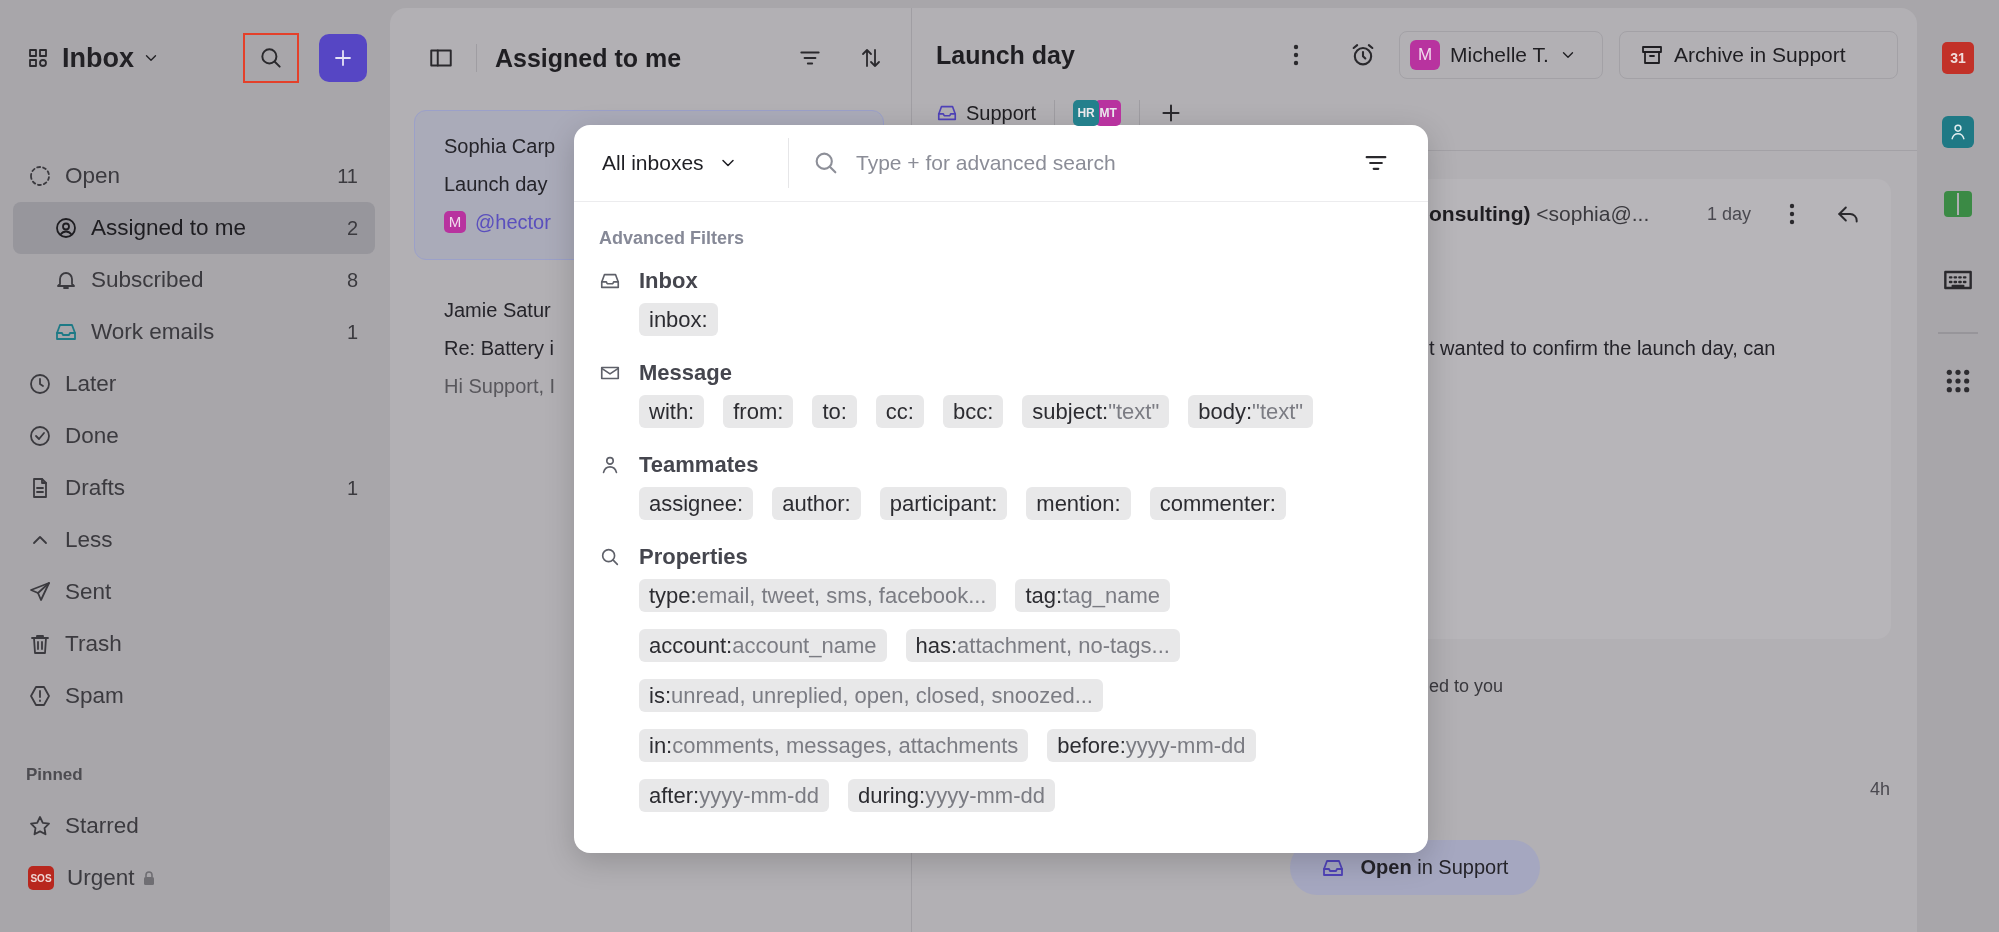 The width and height of the screenshot is (1999, 932). What do you see at coordinates (497, 310) in the screenshot?
I see `sender-name: Jamie Satur` at bounding box center [497, 310].